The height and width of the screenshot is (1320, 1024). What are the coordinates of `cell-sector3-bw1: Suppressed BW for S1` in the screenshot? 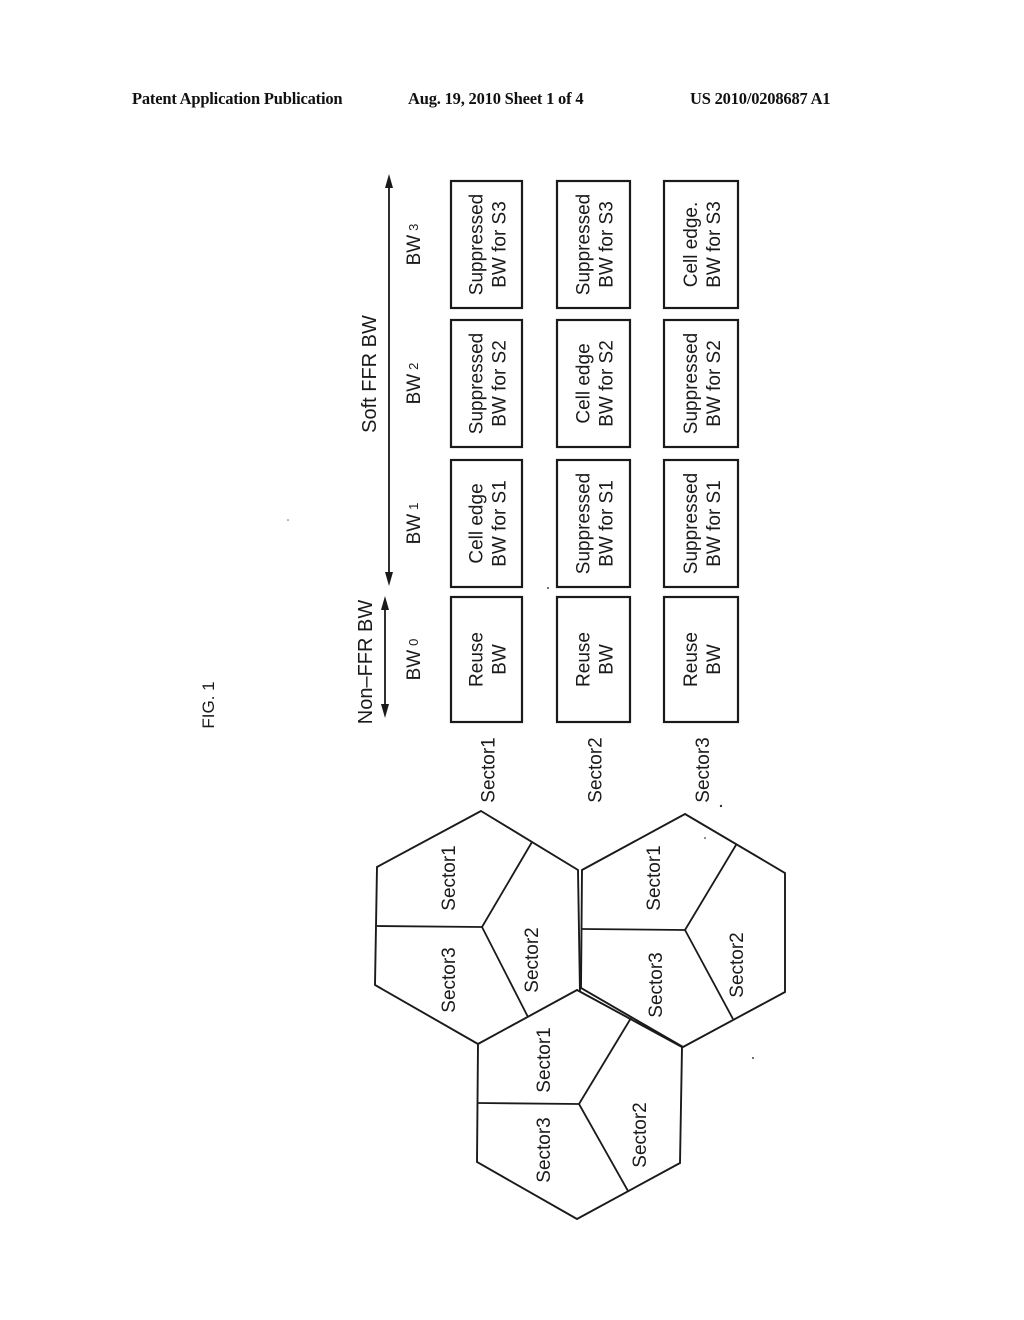 It's located at (701, 523).